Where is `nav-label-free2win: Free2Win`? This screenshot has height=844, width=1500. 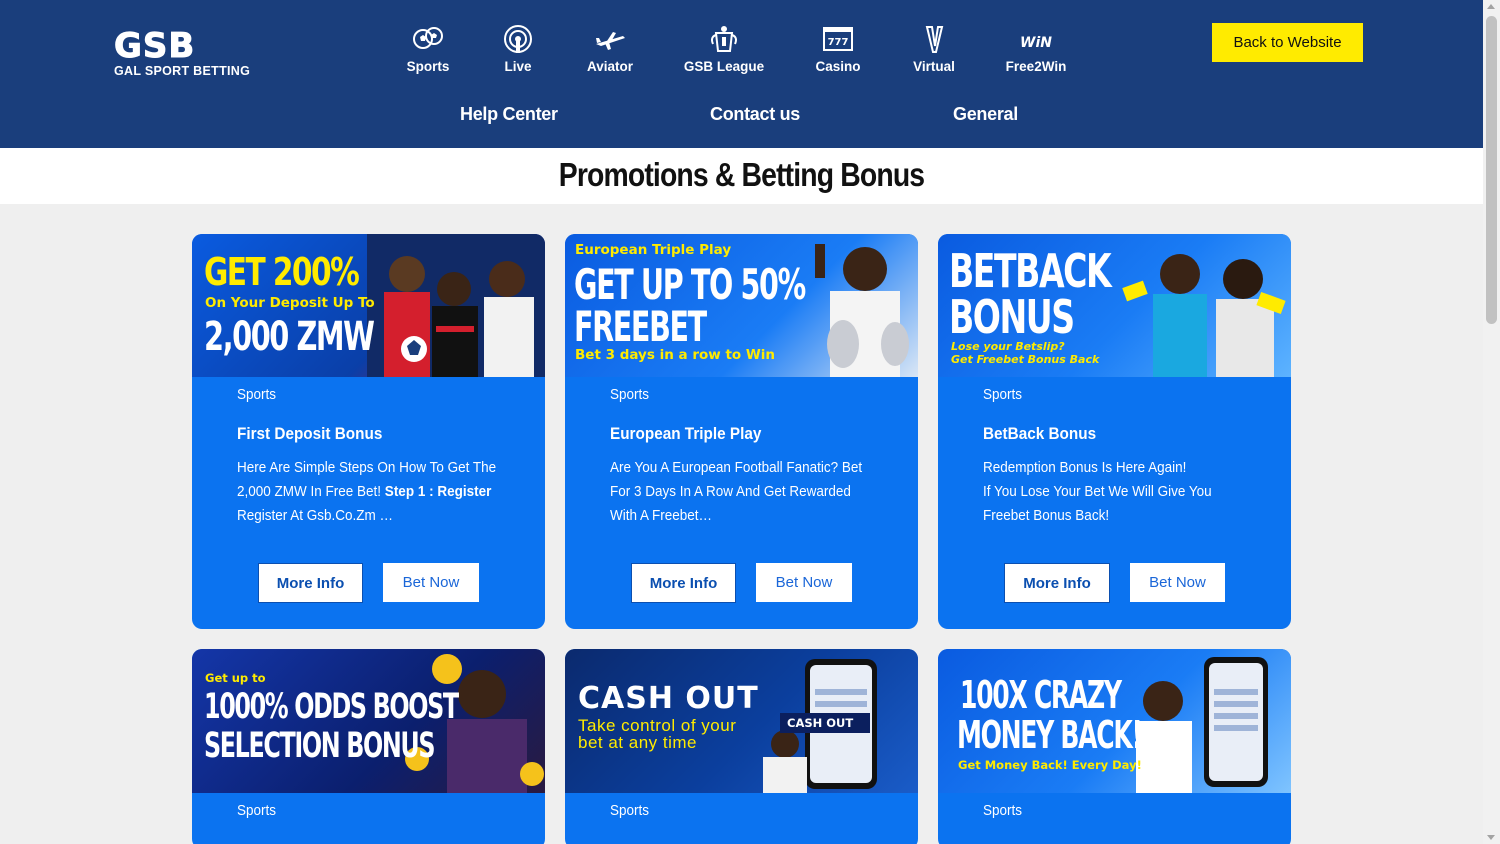 nav-label-free2win: Free2Win is located at coordinates (1036, 66).